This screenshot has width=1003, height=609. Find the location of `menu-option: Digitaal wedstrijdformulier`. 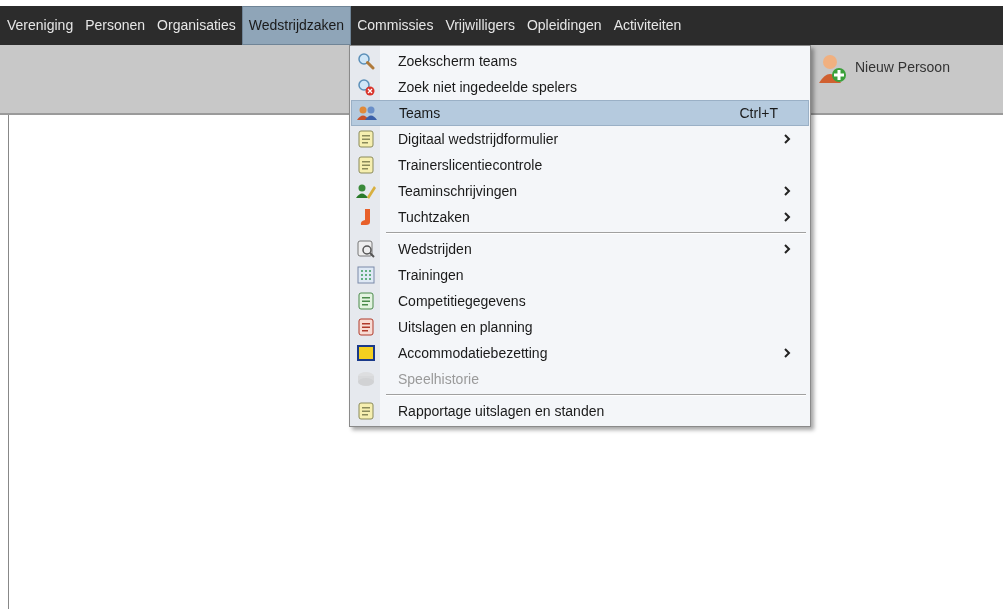

menu-option: Digitaal wedstrijdformulier is located at coordinates (580, 139).